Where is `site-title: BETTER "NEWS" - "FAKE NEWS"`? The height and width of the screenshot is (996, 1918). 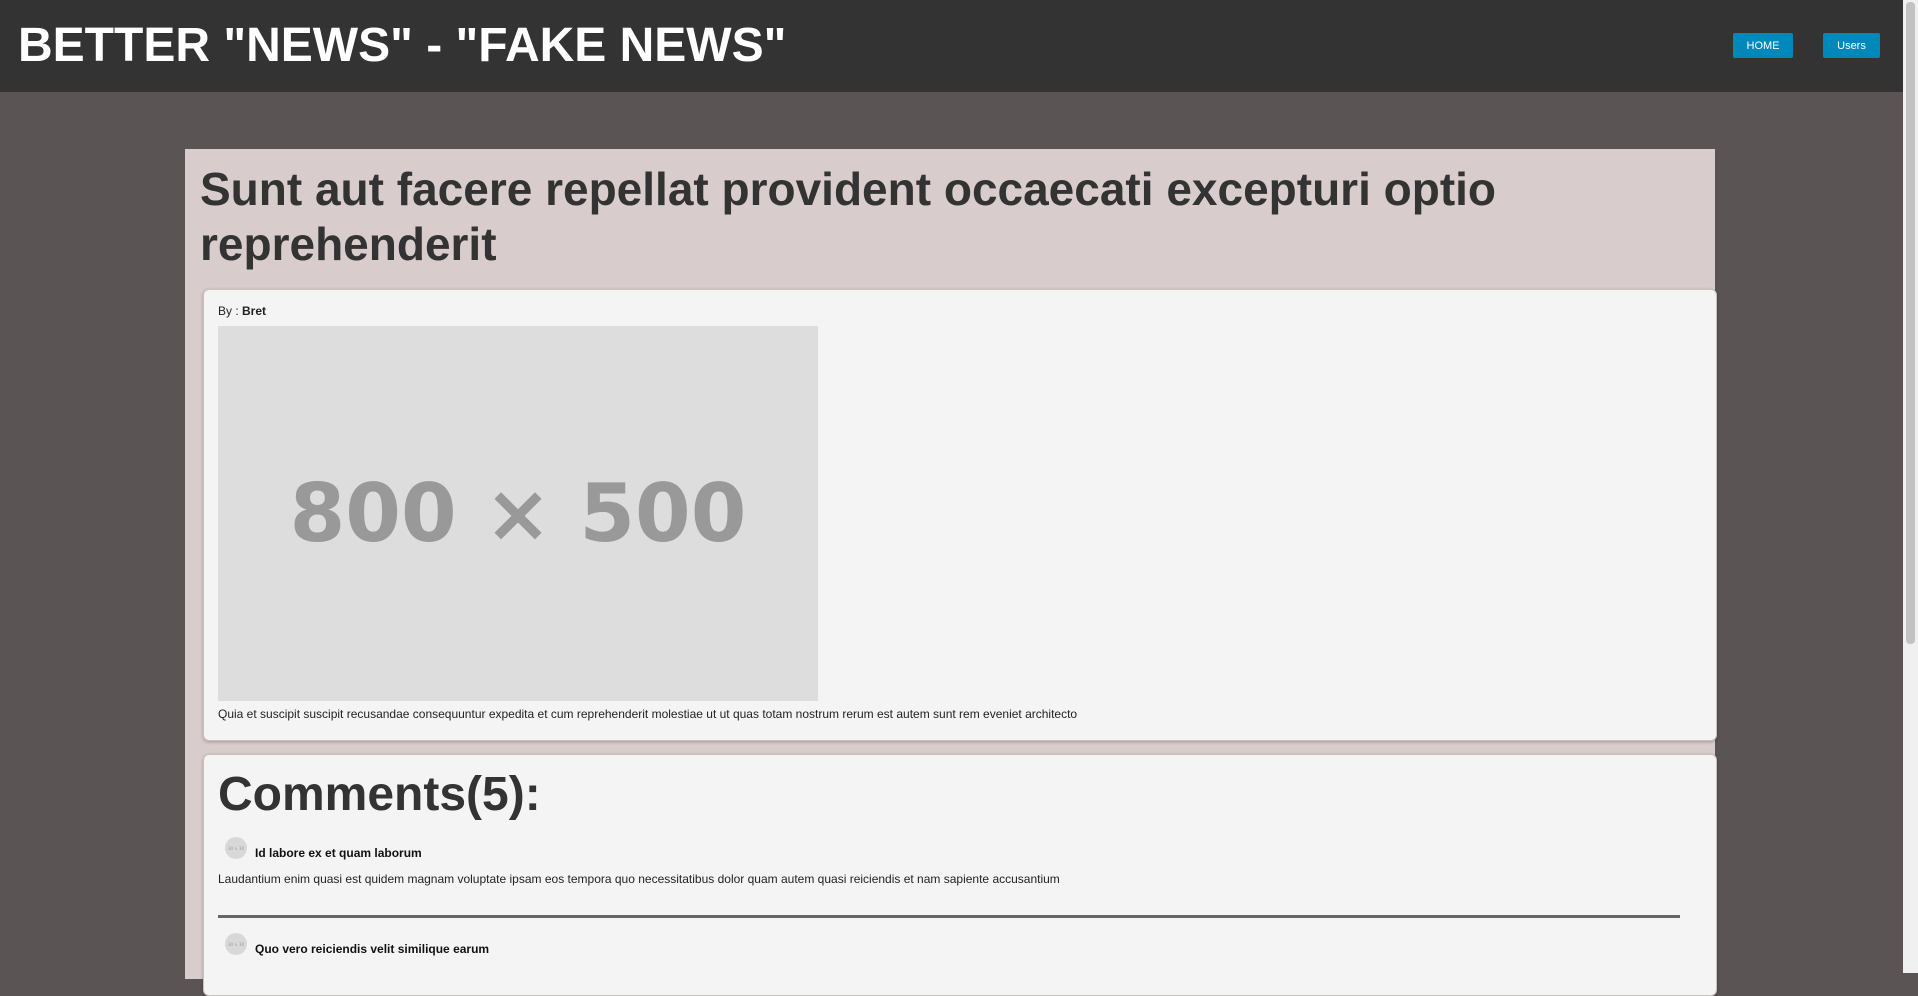 site-title: BETTER "NEWS" - "FAKE NEWS" is located at coordinates (402, 45).